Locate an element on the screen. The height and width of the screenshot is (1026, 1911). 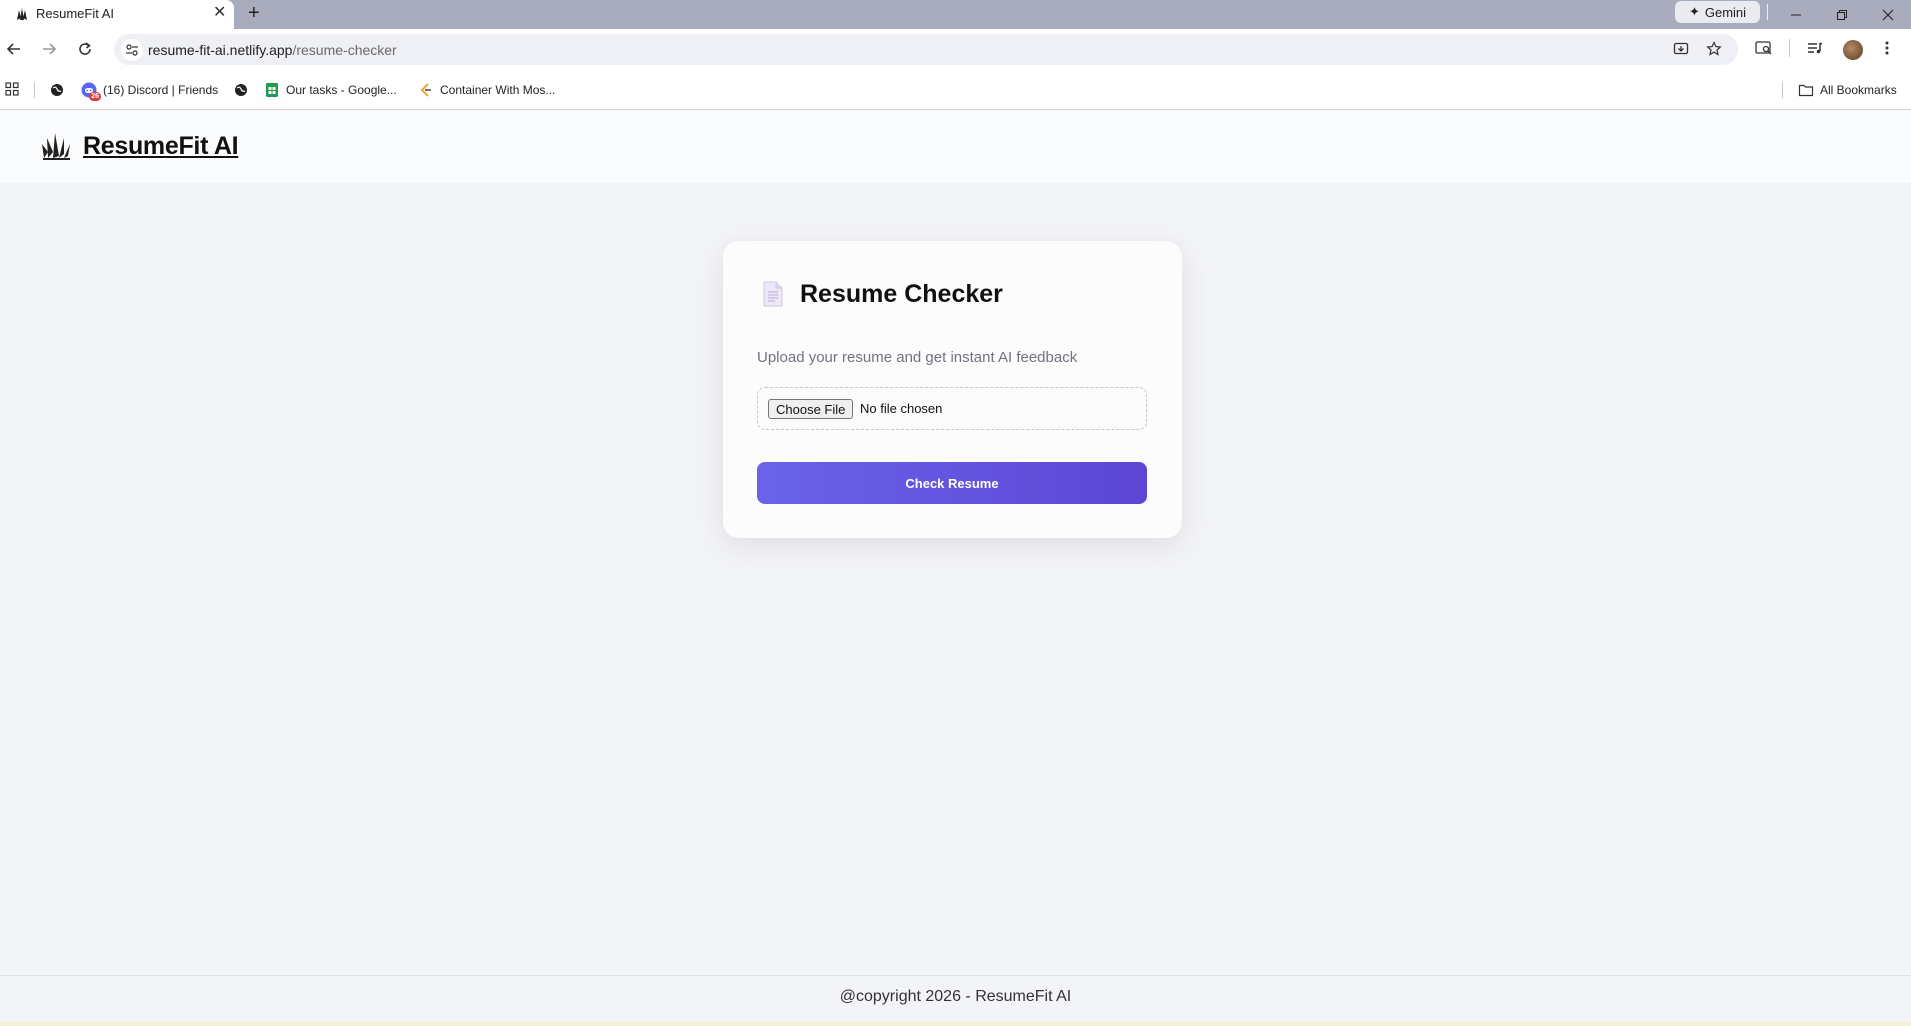
gemini-label: Gemini is located at coordinates (1725, 12).